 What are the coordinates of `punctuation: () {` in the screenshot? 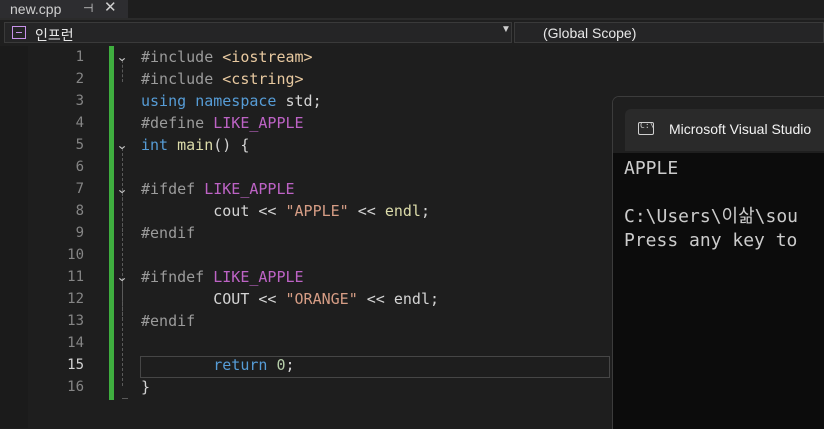 It's located at (231, 145).